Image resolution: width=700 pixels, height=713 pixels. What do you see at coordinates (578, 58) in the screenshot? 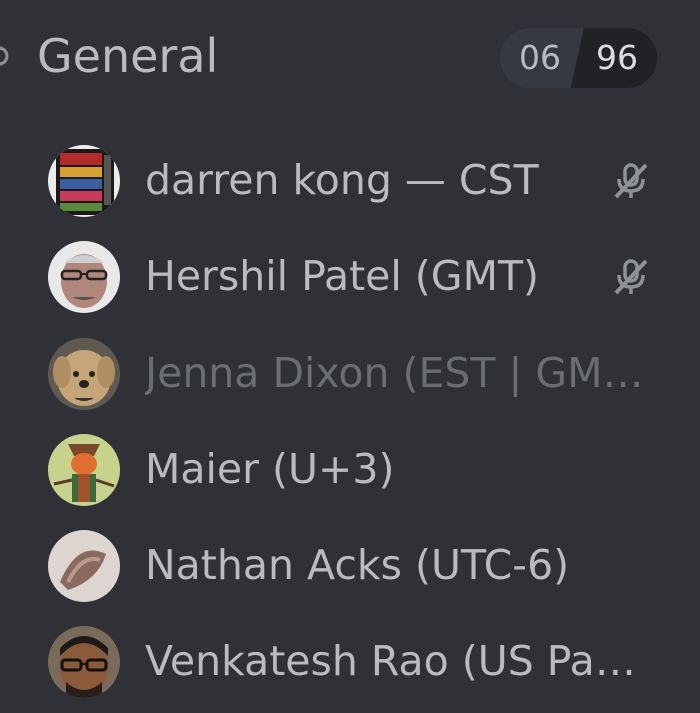
I see `user-count-pill: 06 96` at bounding box center [578, 58].